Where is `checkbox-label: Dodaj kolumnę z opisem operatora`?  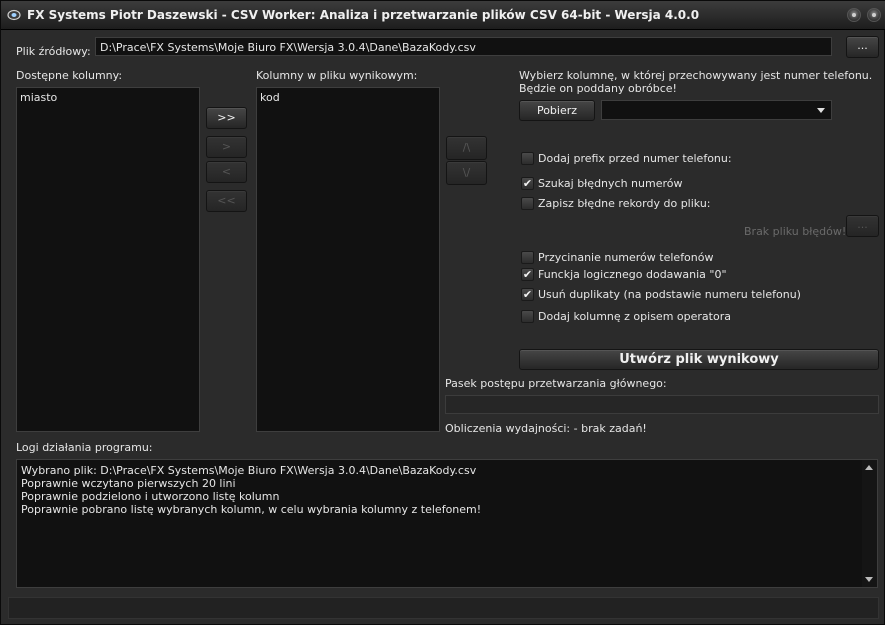 checkbox-label: Dodaj kolumnę z opisem operatora is located at coordinates (634, 316).